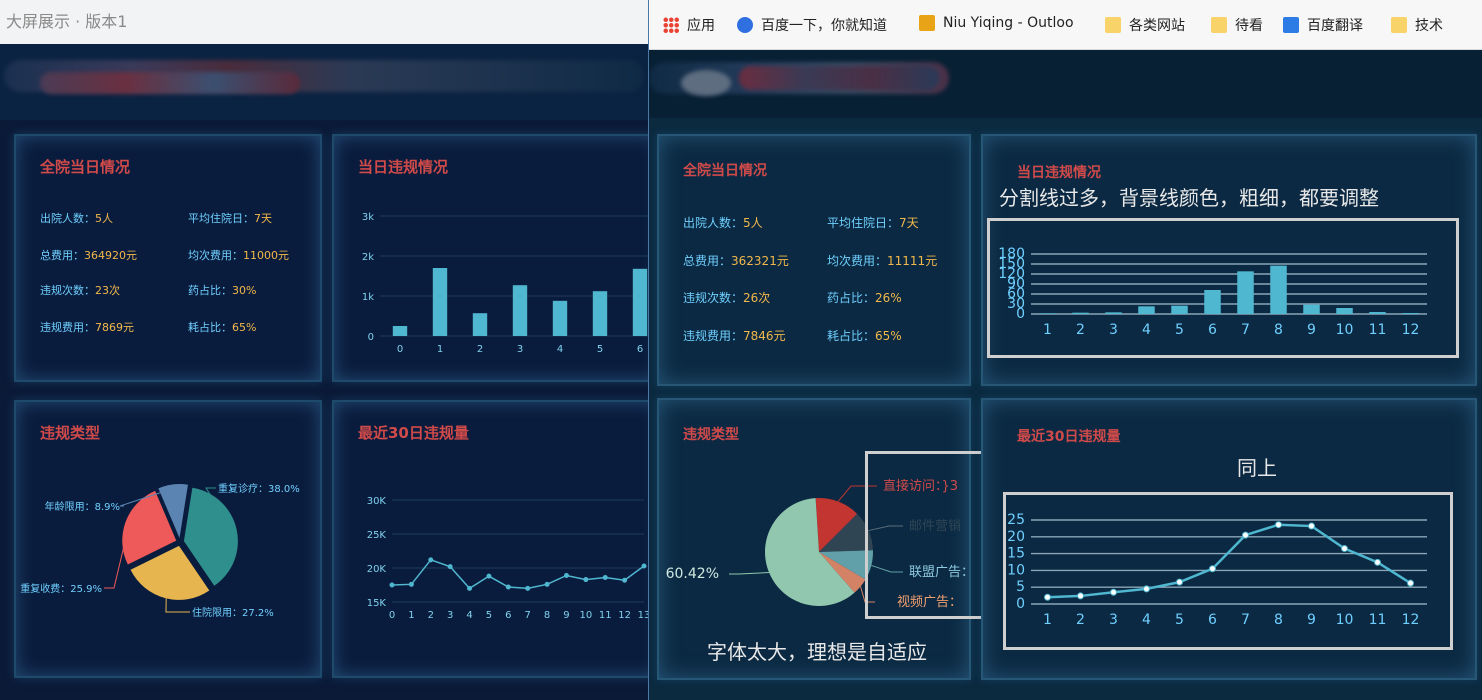  What do you see at coordinates (368, 297) in the screenshot?
I see `y-tick-label: 1k` at bounding box center [368, 297].